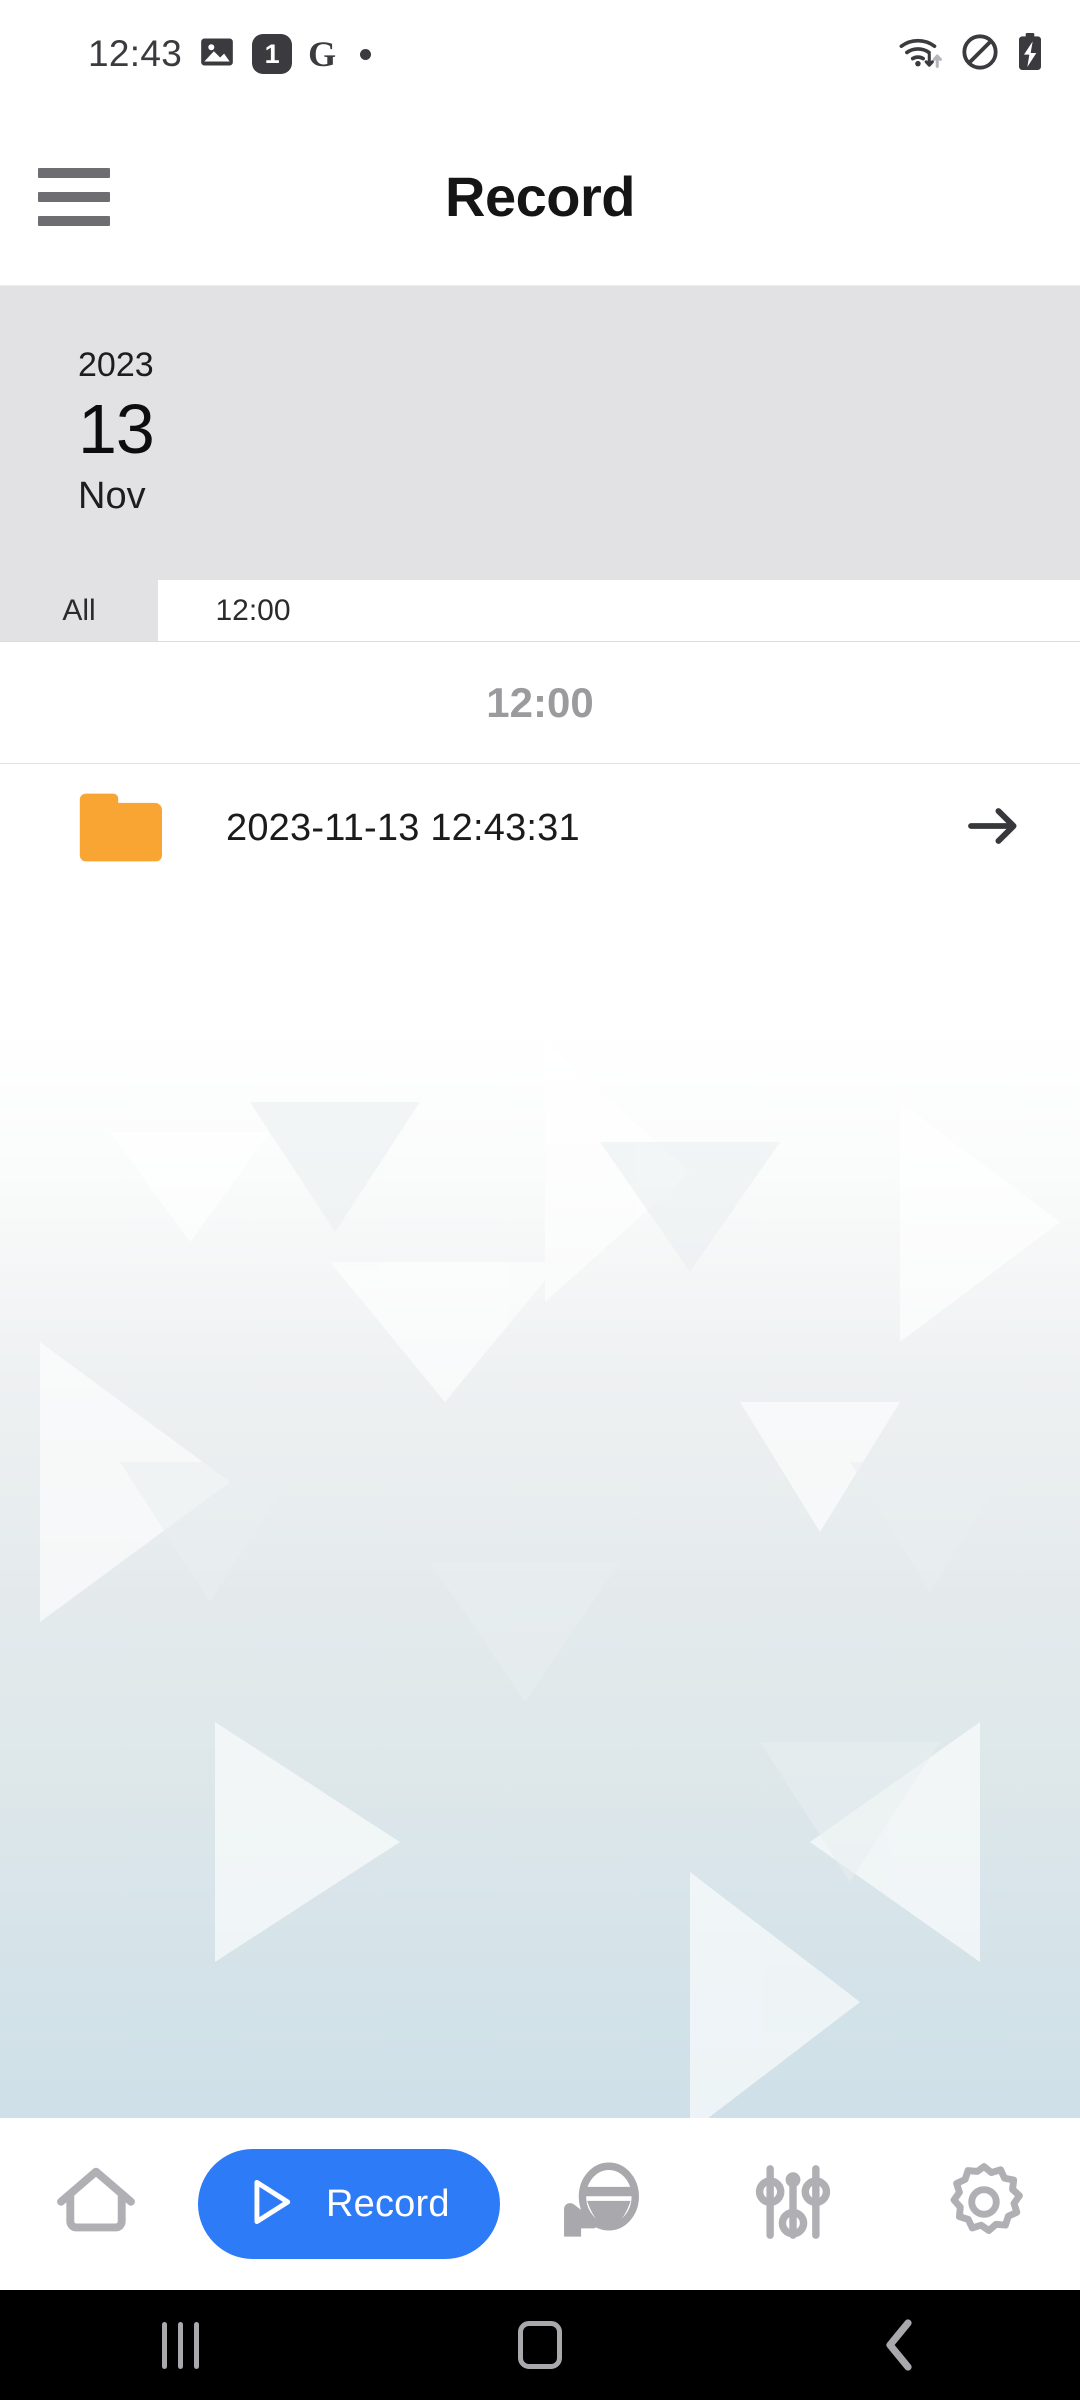  I want to click on android-navigation-bar, so click(540, 2345).